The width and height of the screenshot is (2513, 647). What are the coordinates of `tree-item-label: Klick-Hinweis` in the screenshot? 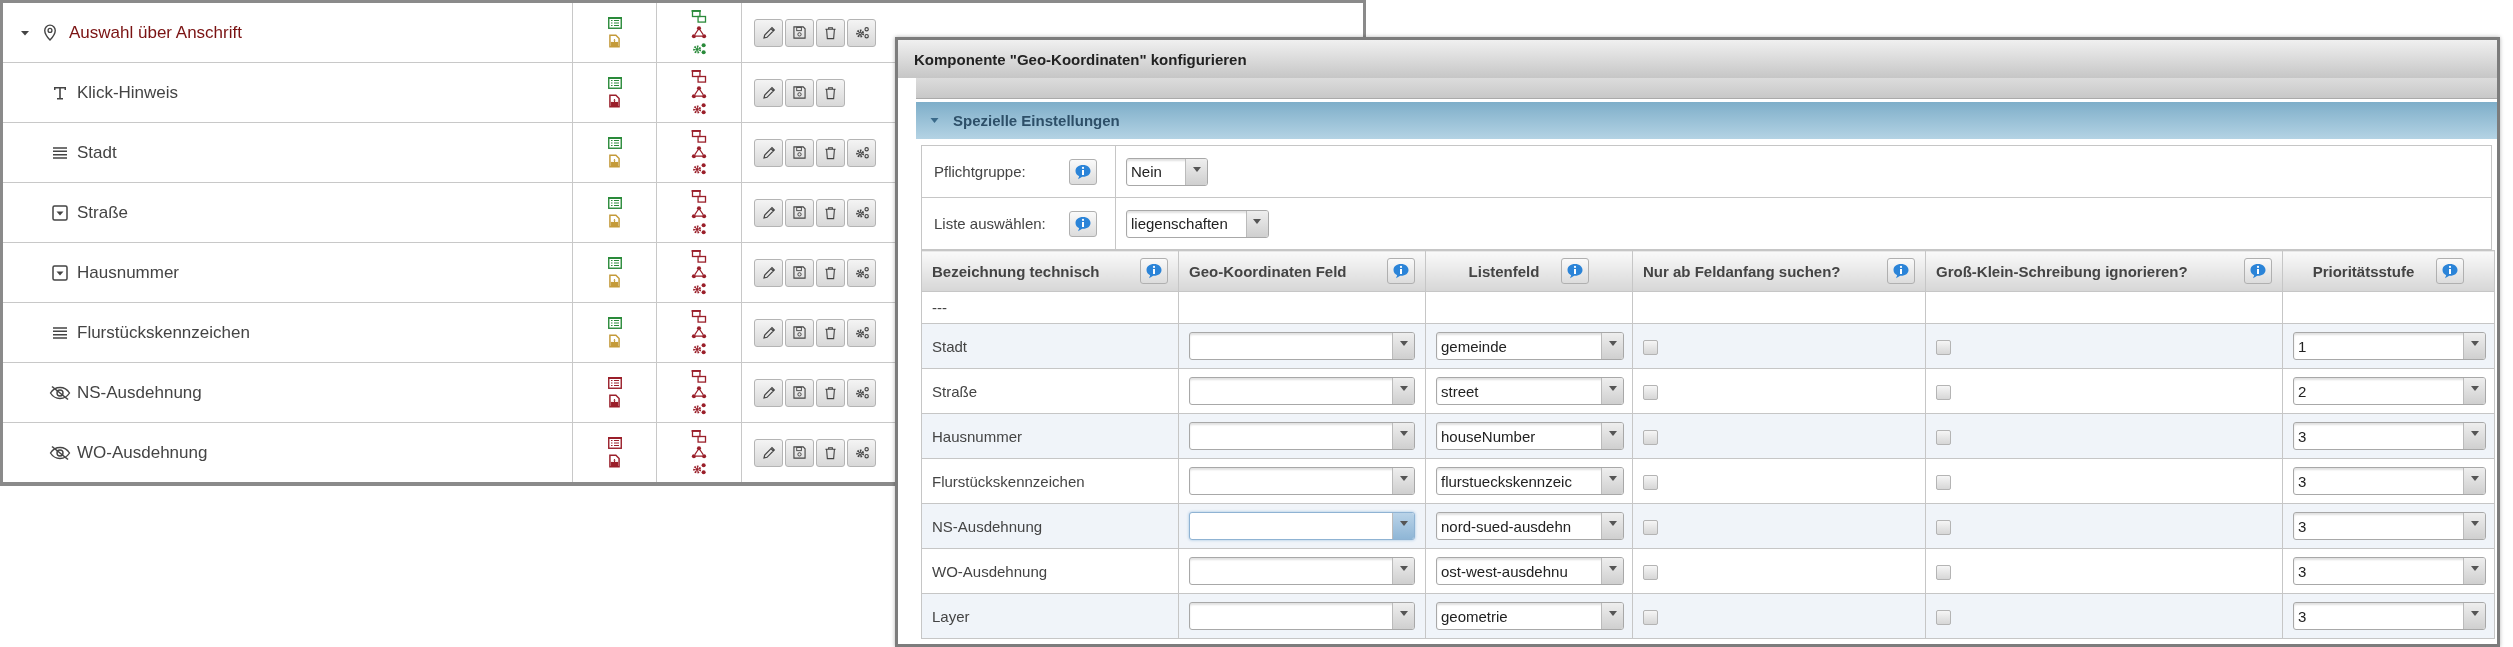 It's located at (128, 92).